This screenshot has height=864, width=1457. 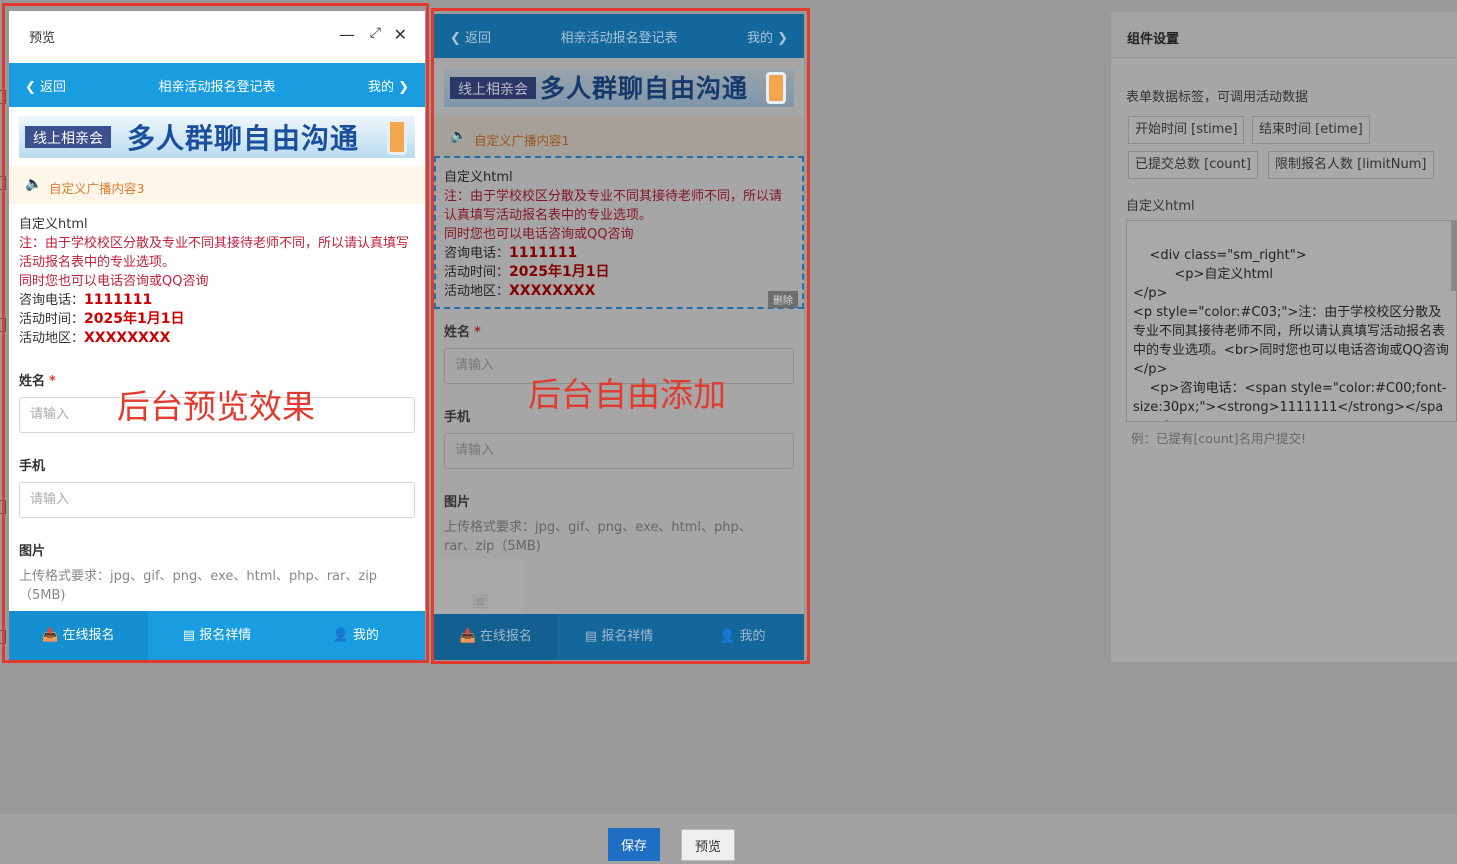 What do you see at coordinates (1351, 165) in the screenshot?
I see `tag-limitnum: 限制报名人数 [limitNum]` at bounding box center [1351, 165].